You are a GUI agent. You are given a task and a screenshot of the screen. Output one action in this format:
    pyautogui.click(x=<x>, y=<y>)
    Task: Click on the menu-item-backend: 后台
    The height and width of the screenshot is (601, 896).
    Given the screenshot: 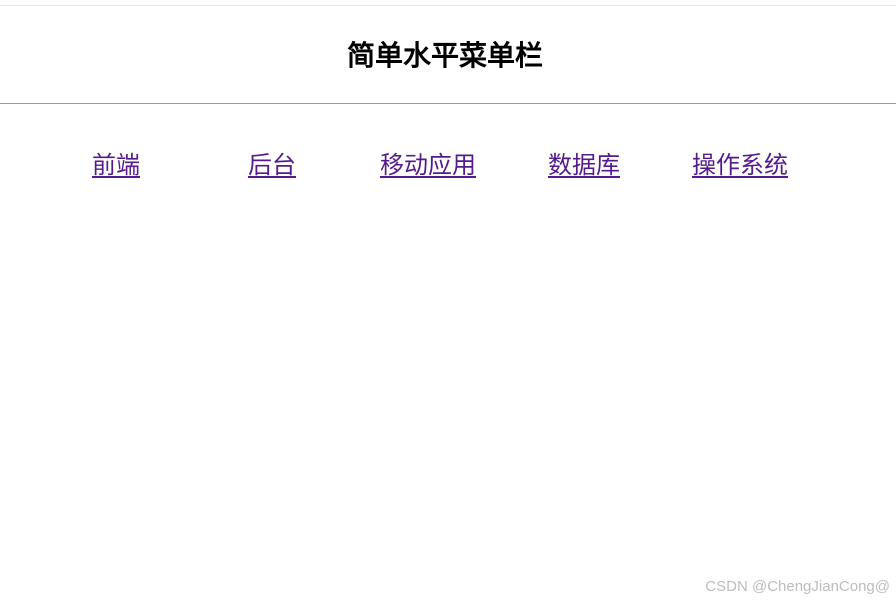 What is the action you would take?
    pyautogui.click(x=272, y=165)
    